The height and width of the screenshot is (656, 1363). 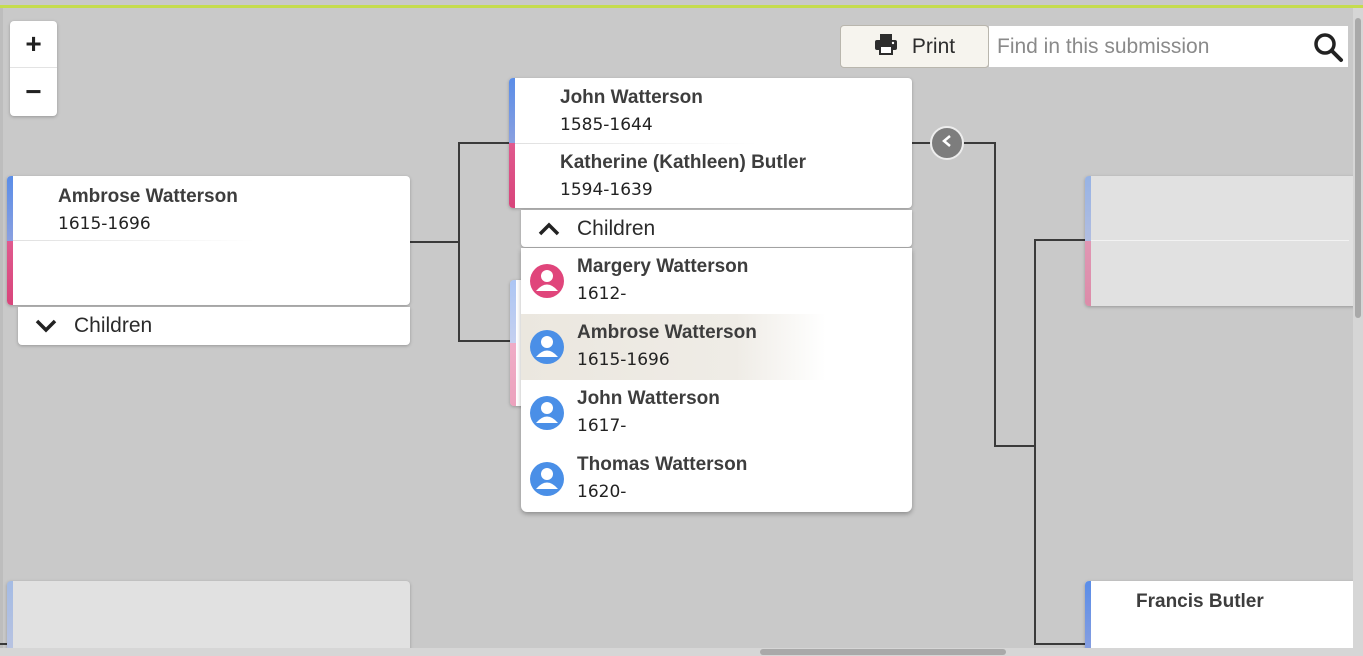 I want to click on person-name: Ambrose Watterson, so click(x=148, y=196).